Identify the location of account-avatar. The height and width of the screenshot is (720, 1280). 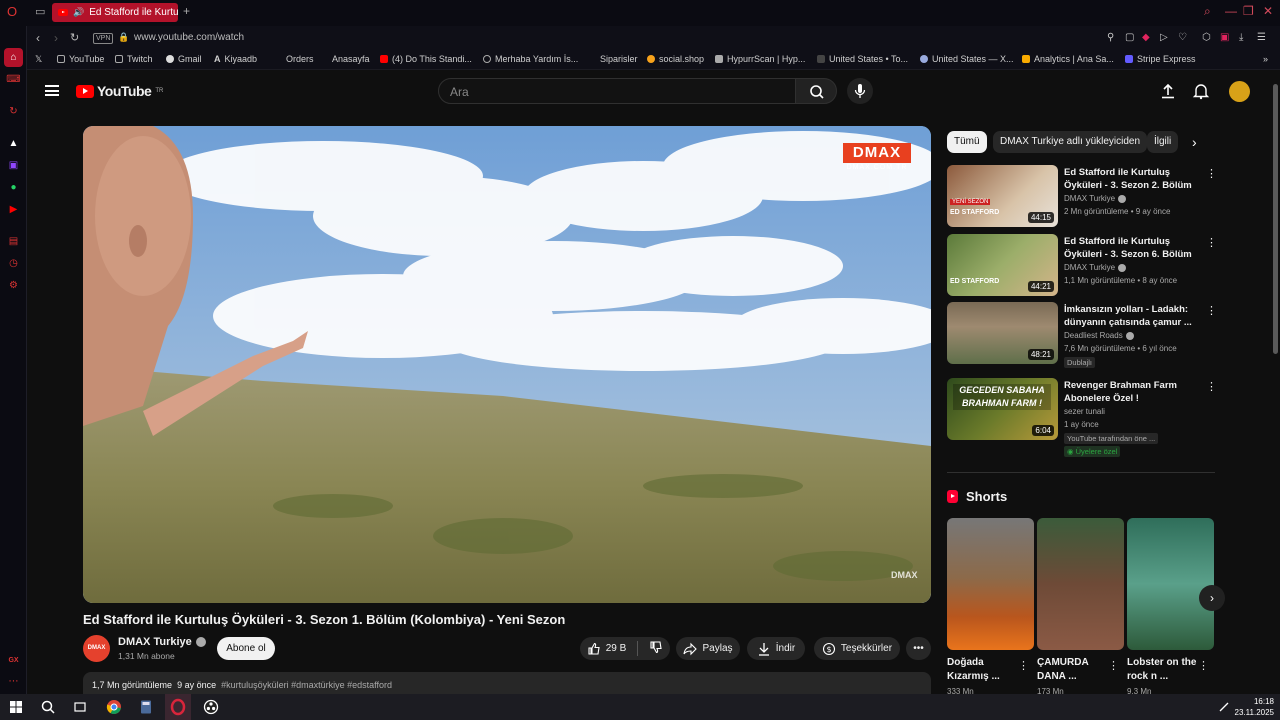
(1239, 91).